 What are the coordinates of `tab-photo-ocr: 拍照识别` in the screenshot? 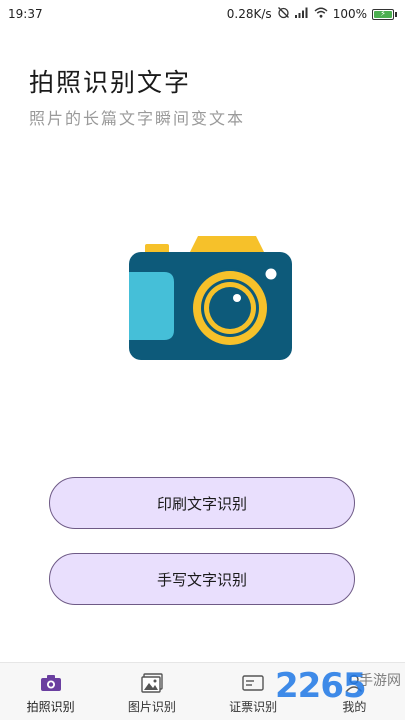 It's located at (50, 691).